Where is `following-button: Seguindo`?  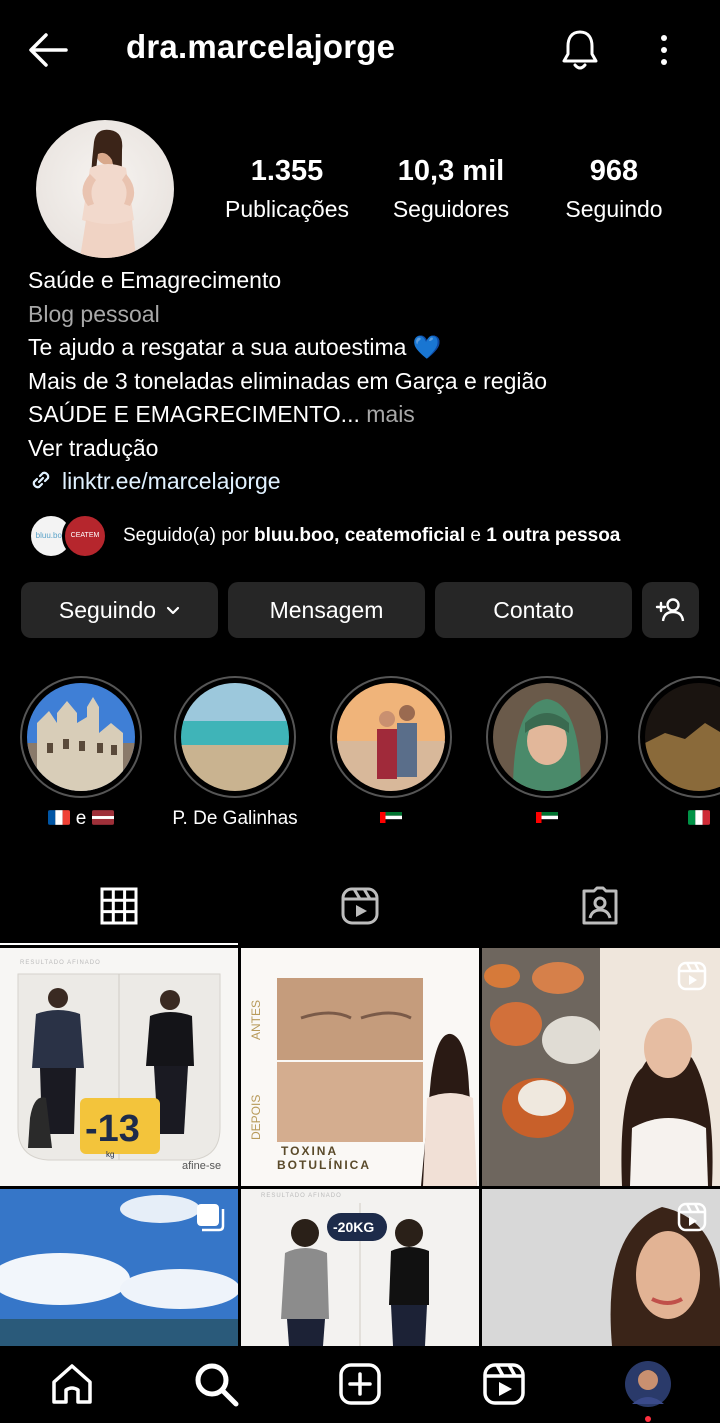
following-button: Seguindo is located at coordinates (119, 610).